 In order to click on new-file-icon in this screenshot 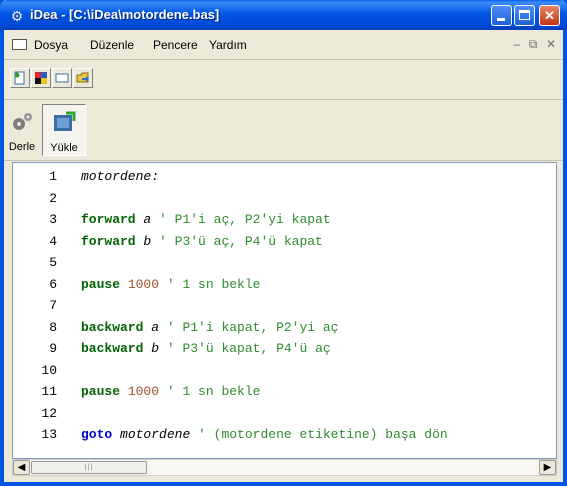, I will do `click(19, 78)`.